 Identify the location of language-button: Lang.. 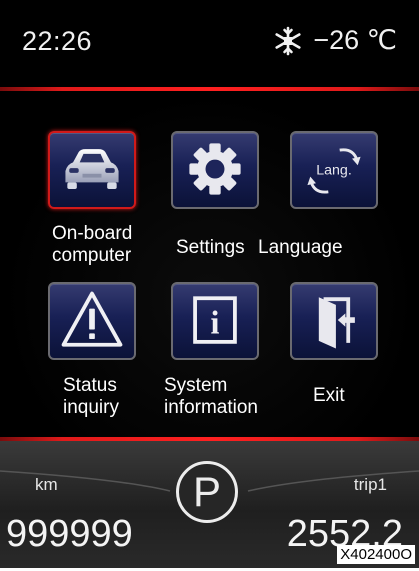
(334, 170).